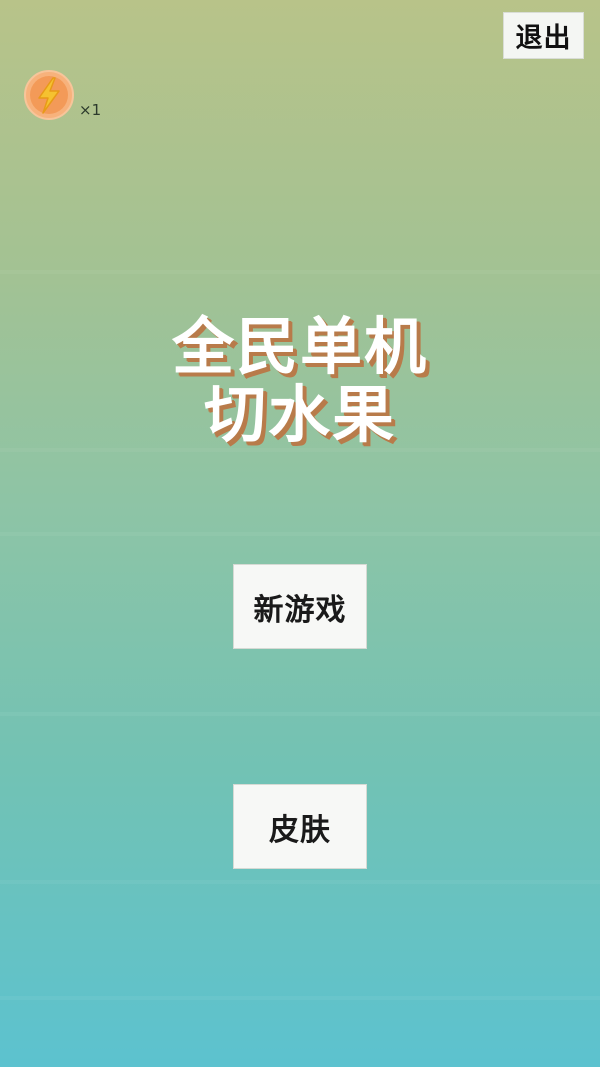 This screenshot has height=1067, width=600. Describe the element at coordinates (300, 606) in the screenshot. I see `new-game-button: 新游戏` at that location.